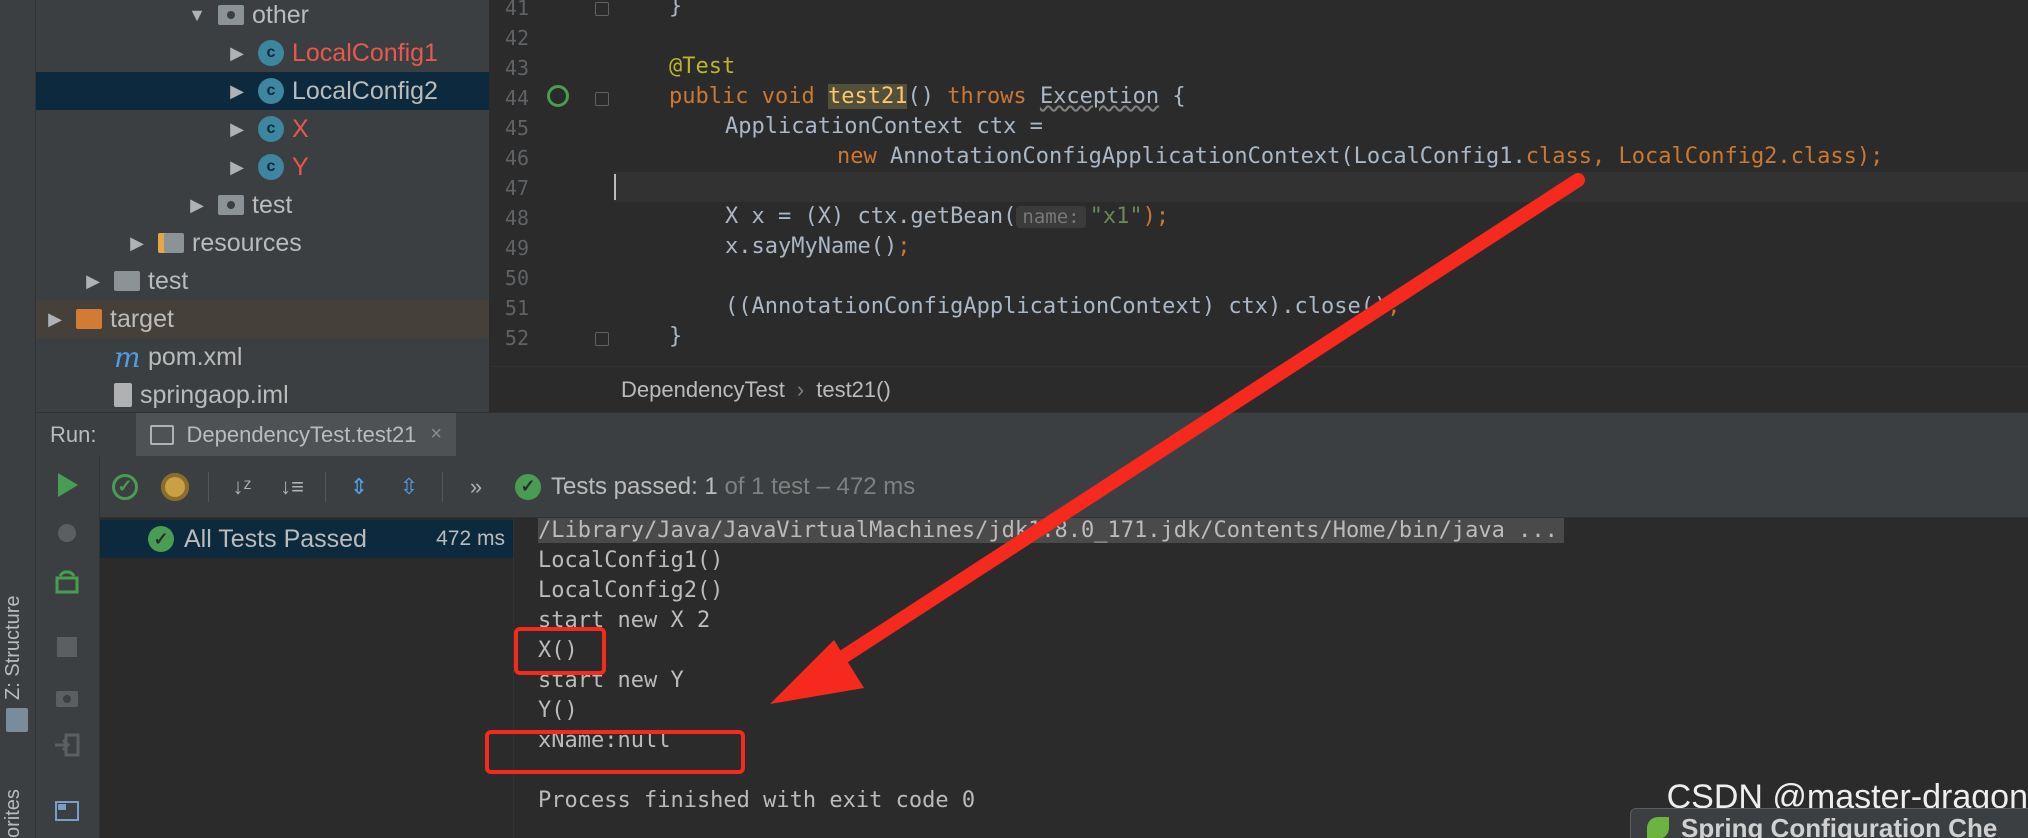 The height and width of the screenshot is (838, 2028). What do you see at coordinates (67, 485) in the screenshot?
I see `rerun-icon` at bounding box center [67, 485].